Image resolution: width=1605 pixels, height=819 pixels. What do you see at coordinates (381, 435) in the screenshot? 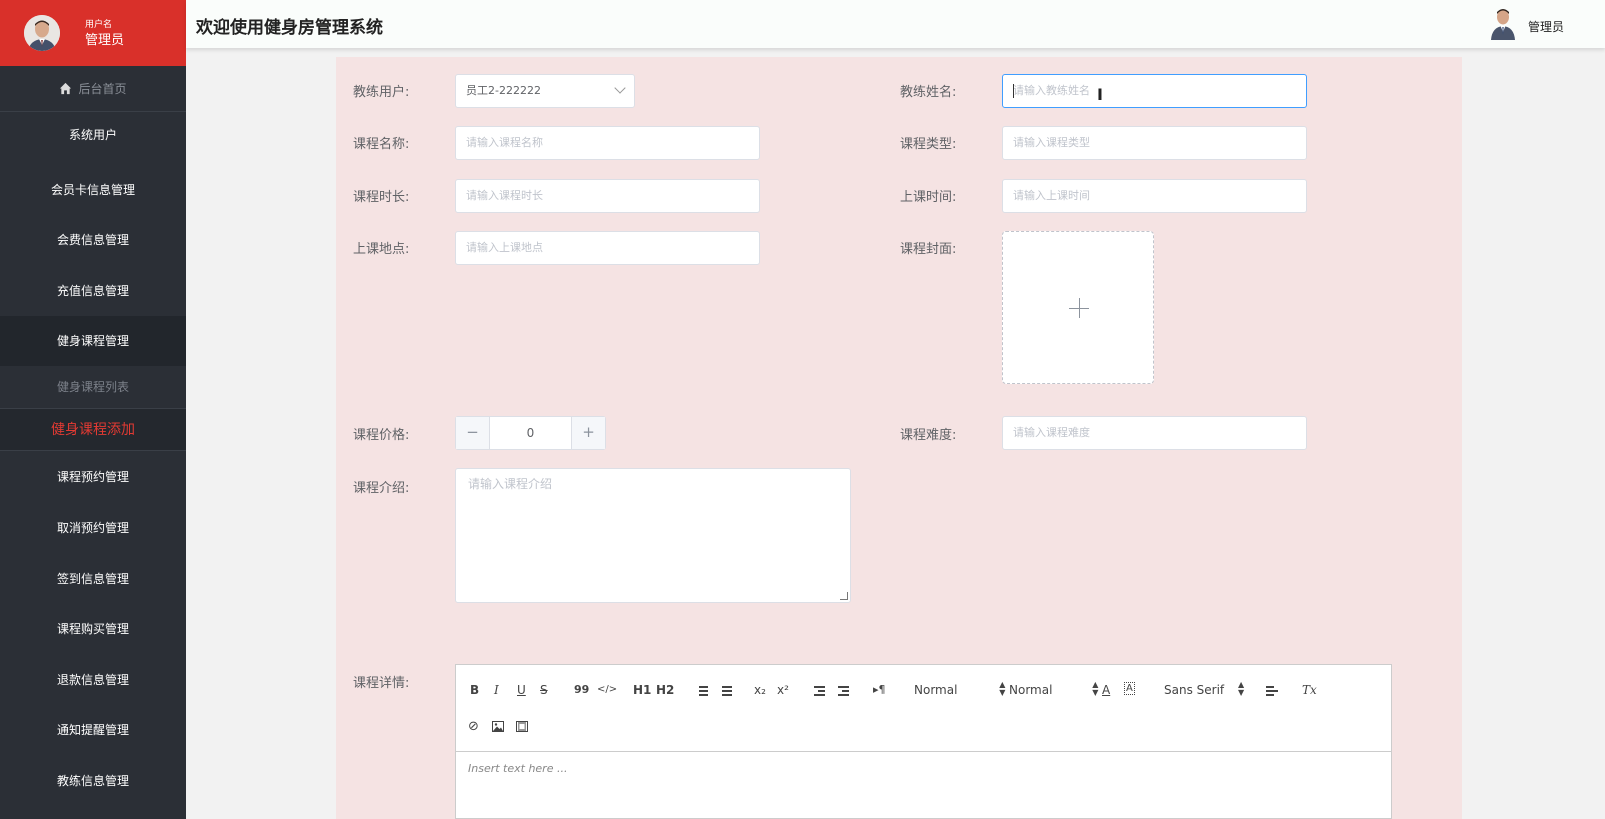
I see `price-label: 课程价格:` at bounding box center [381, 435].